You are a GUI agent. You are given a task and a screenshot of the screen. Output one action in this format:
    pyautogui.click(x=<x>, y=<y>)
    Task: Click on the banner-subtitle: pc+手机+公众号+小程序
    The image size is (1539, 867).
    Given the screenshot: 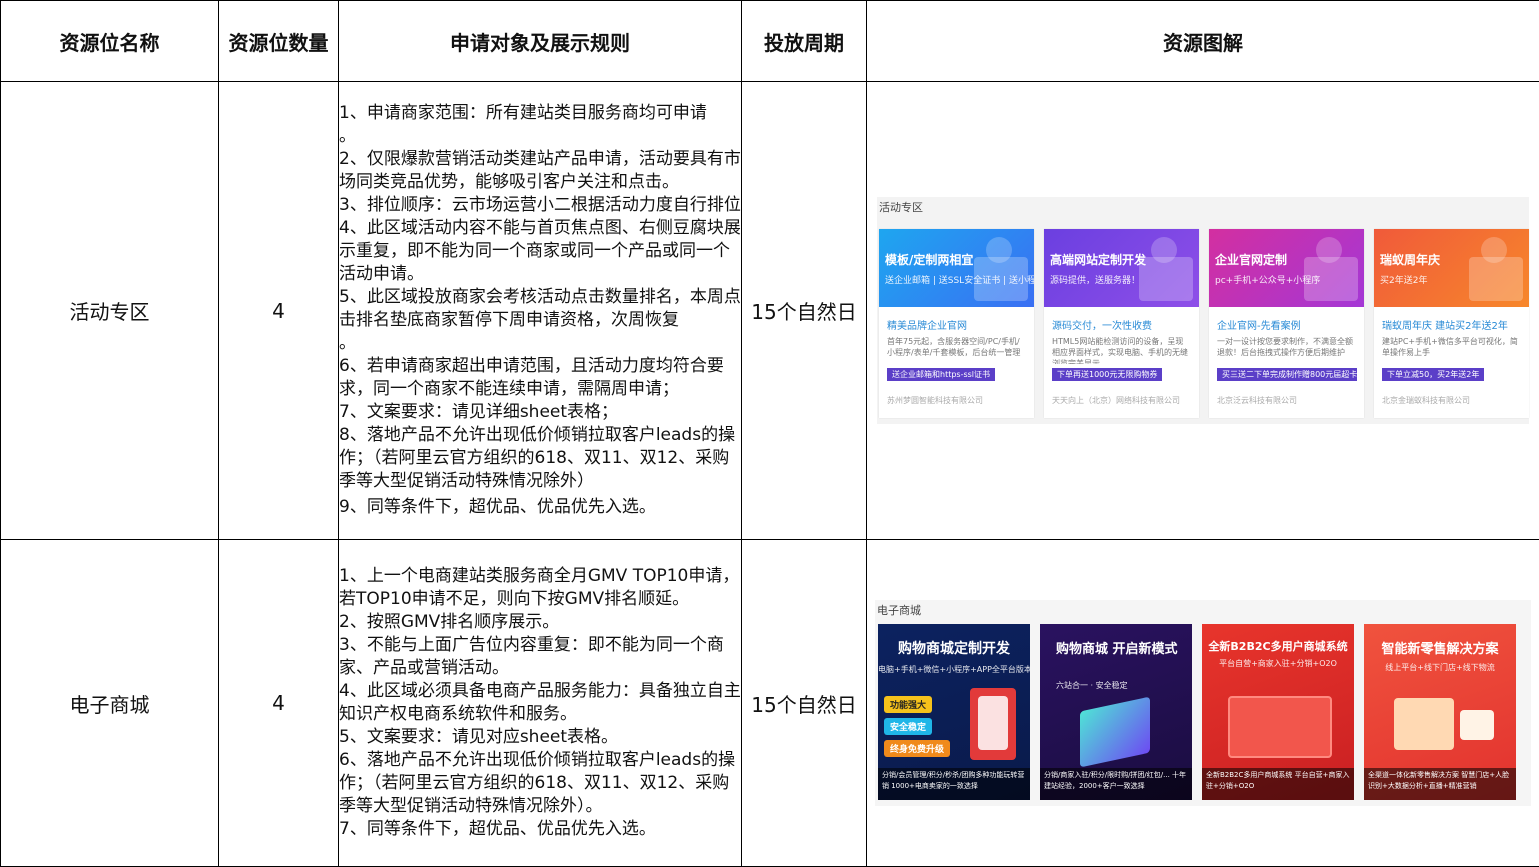 What is the action you would take?
    pyautogui.click(x=1268, y=281)
    